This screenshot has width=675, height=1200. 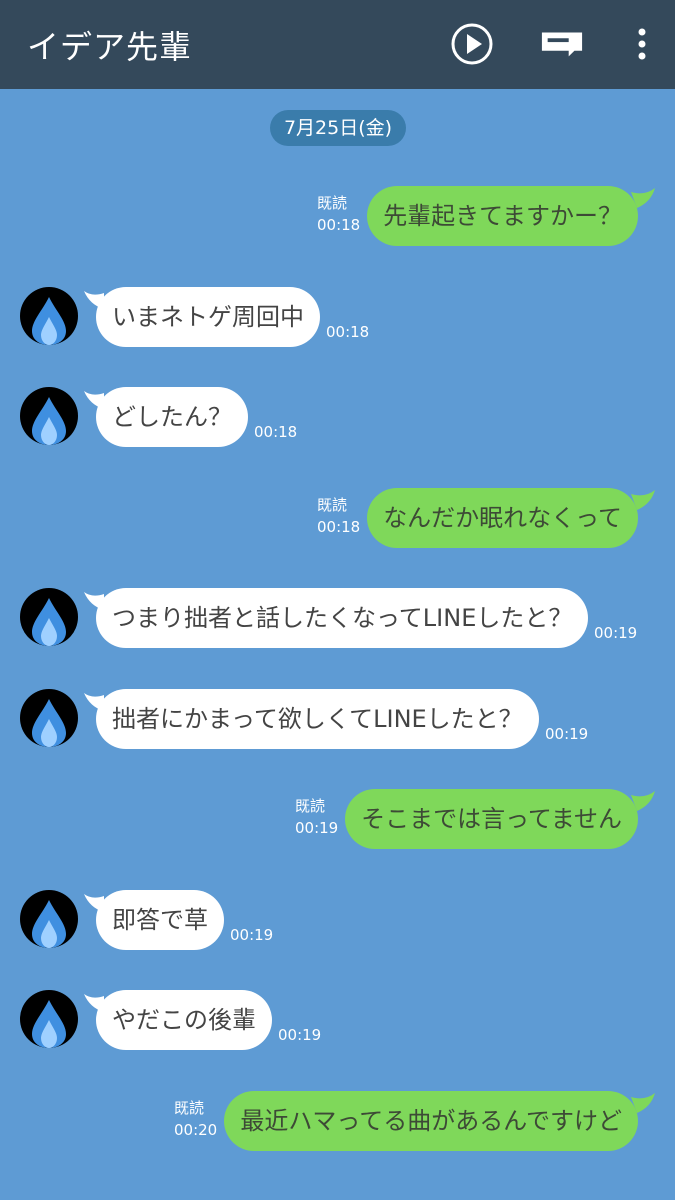 I want to click on message-bubble: つまり拙者と話したくなってLINEしたと？, so click(x=342, y=618).